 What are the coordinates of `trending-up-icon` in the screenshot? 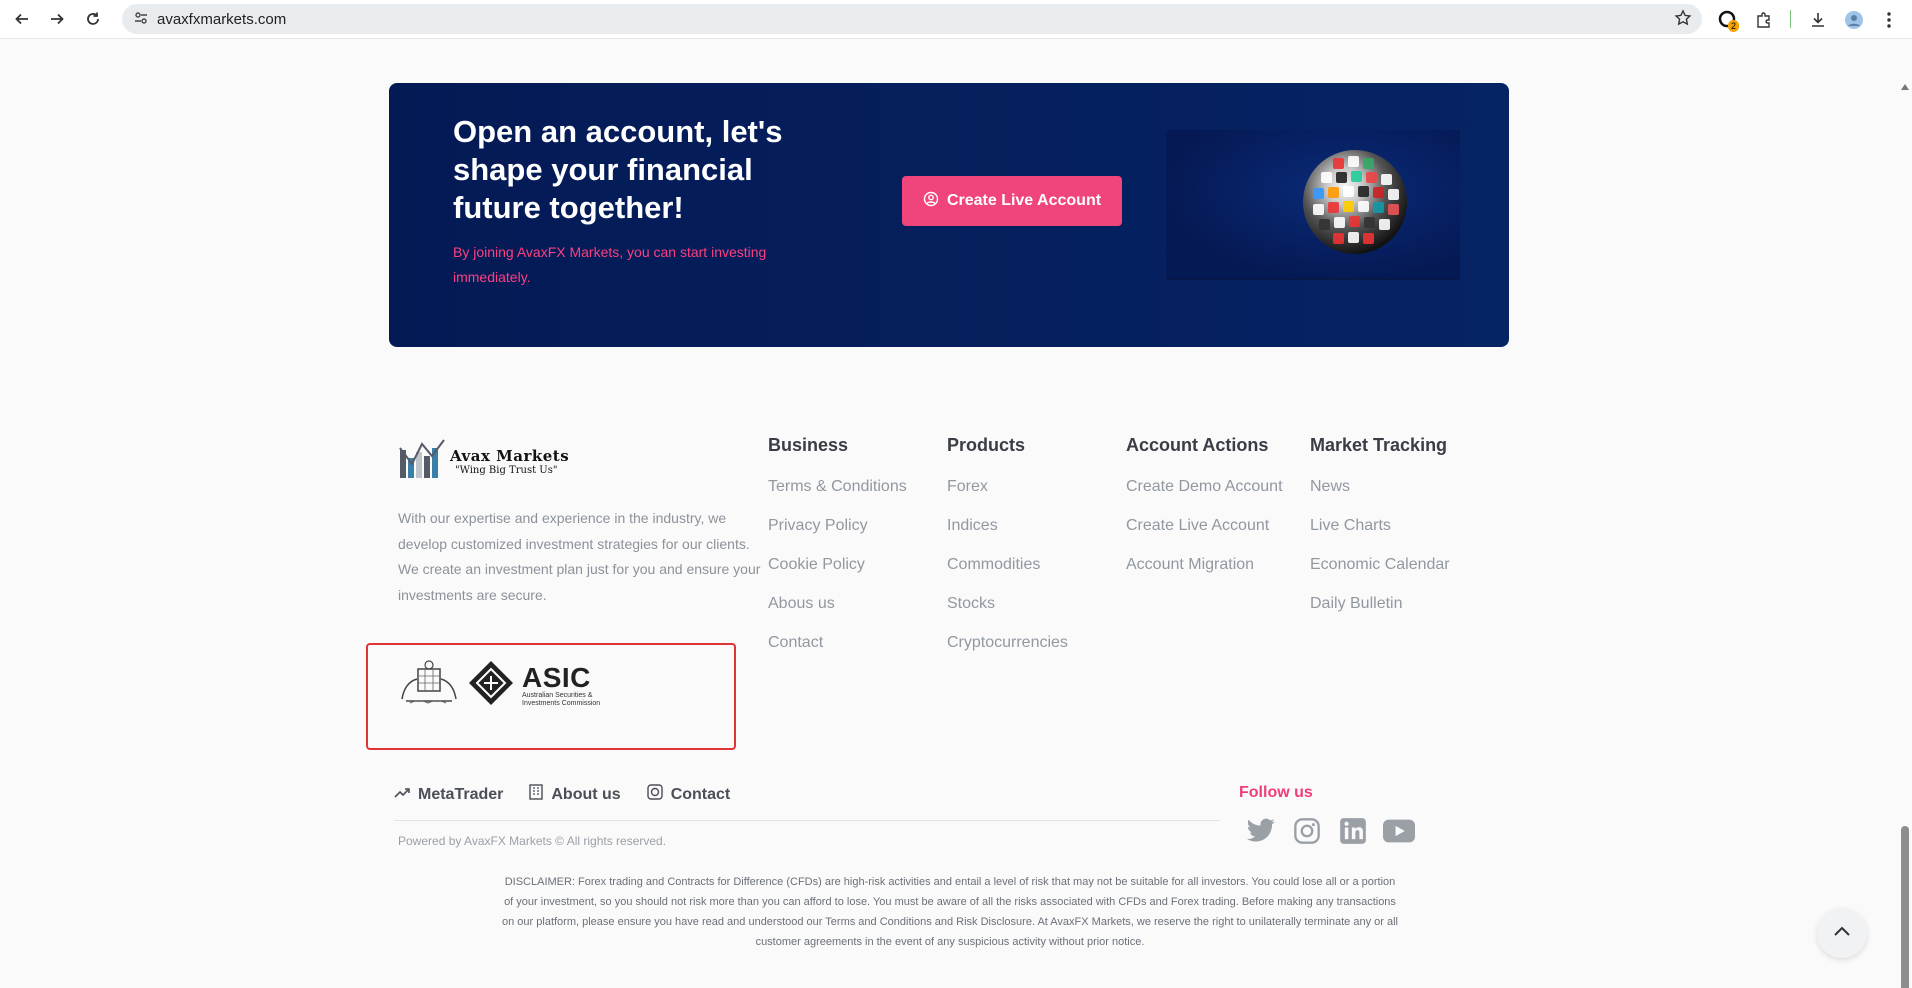 It's located at (402, 795).